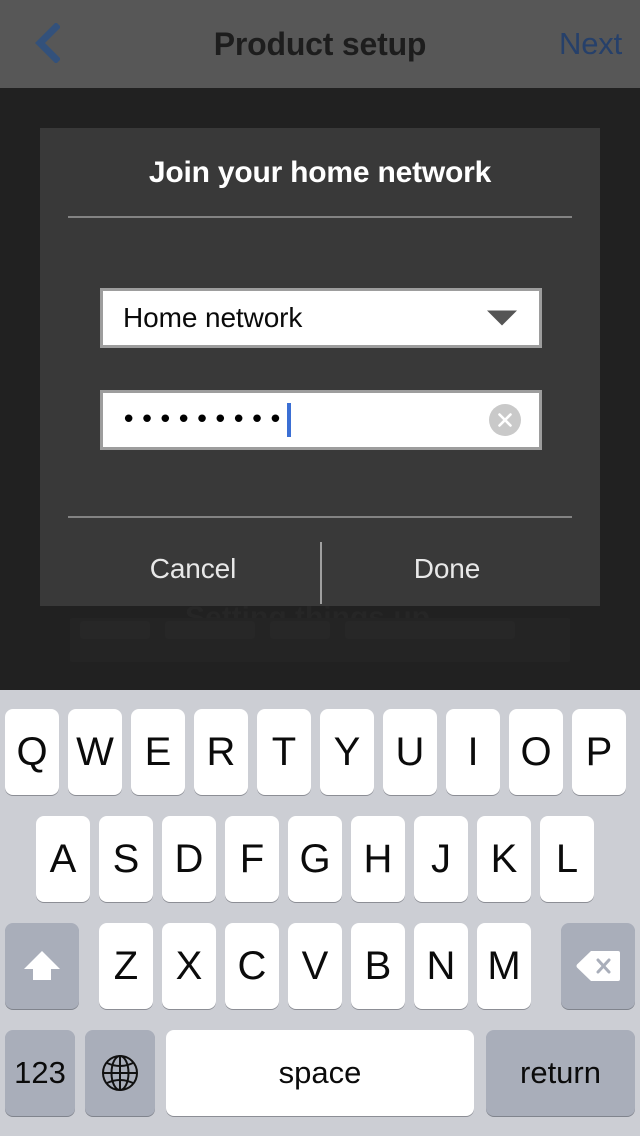  I want to click on key-z: Z, so click(126, 966).